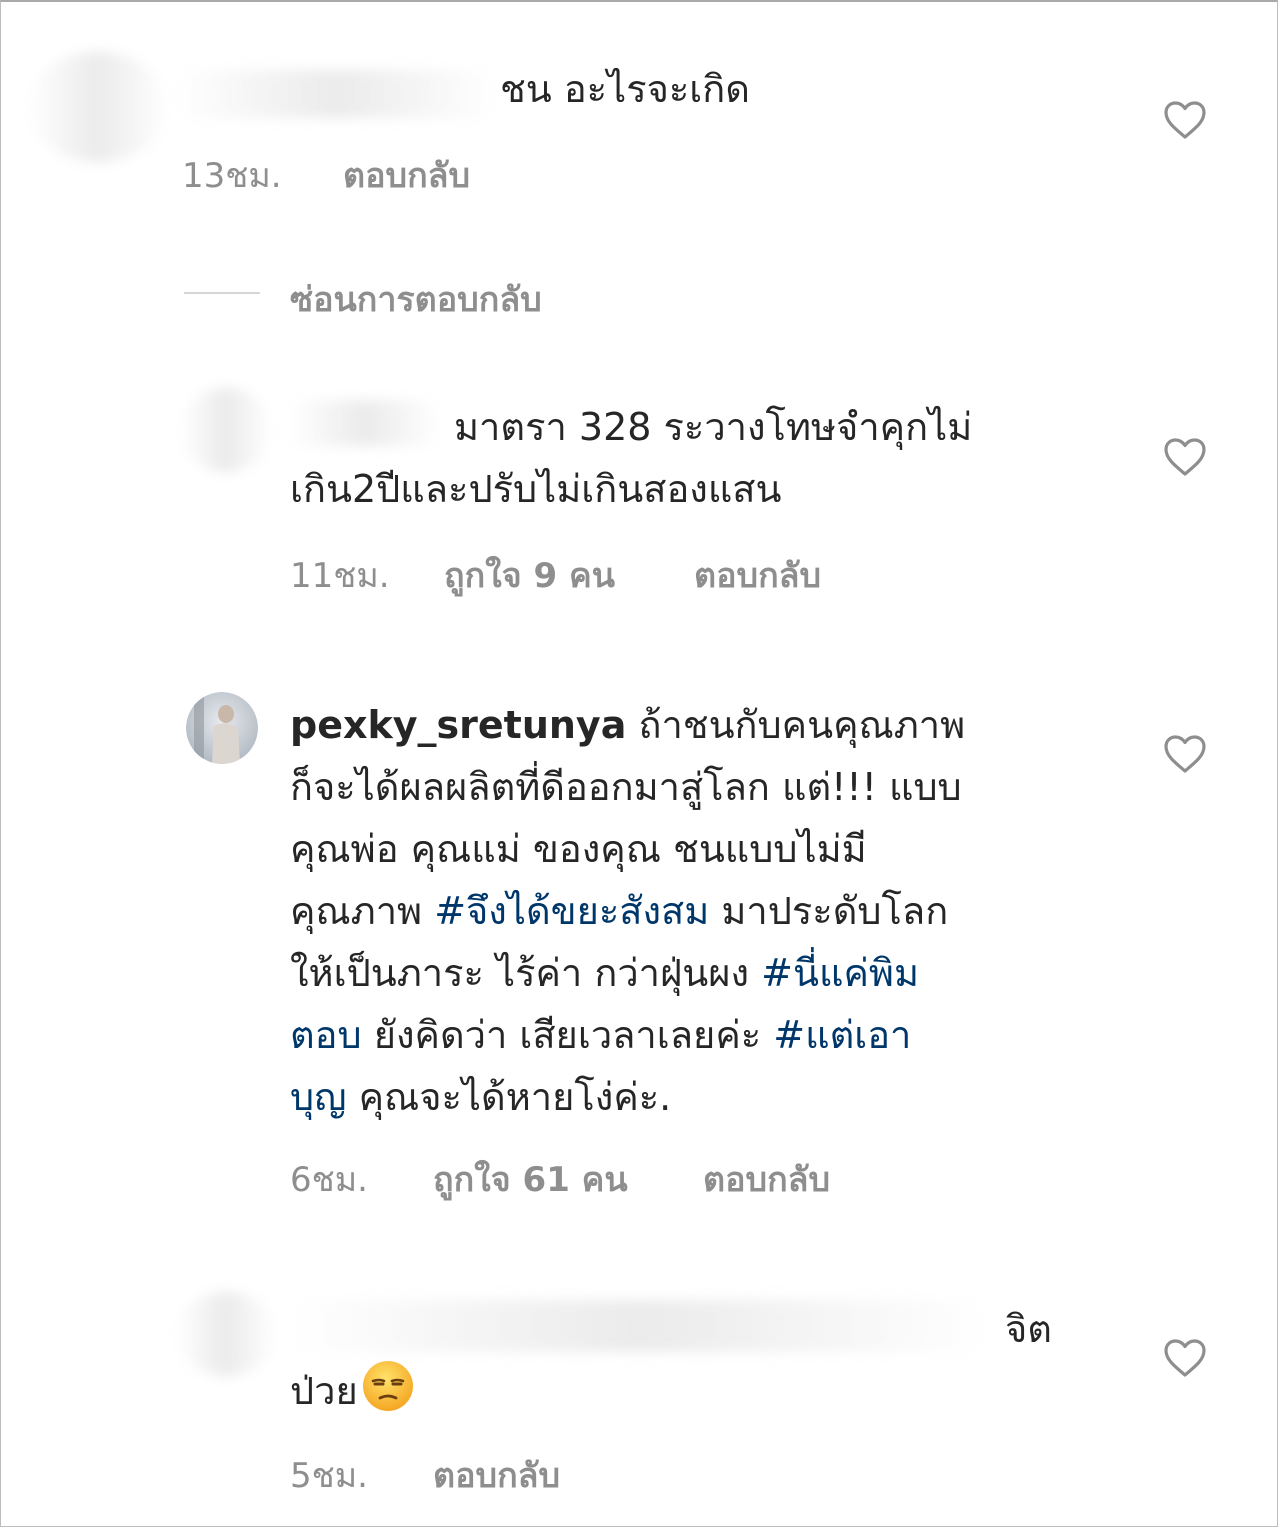 The height and width of the screenshot is (1529, 1280). Describe the element at coordinates (329, 1180) in the screenshot. I see `comment-time: 6ชม.` at that location.